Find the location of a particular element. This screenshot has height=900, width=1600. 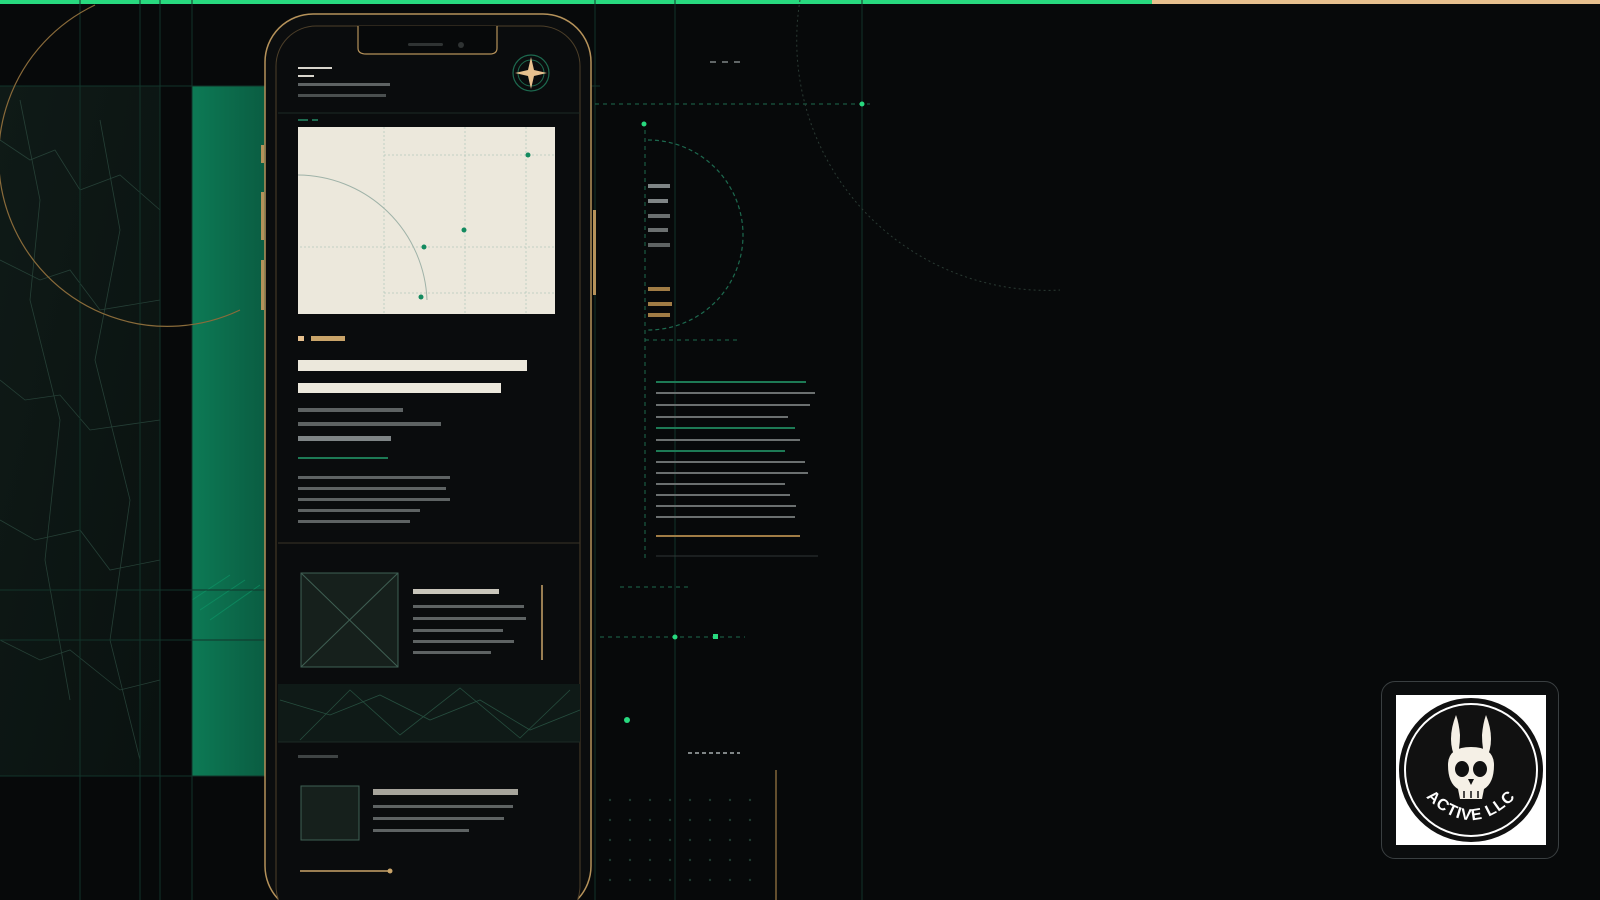

rabbit-skull-icon: ACTIVE LLC is located at coordinates (1471, 770).